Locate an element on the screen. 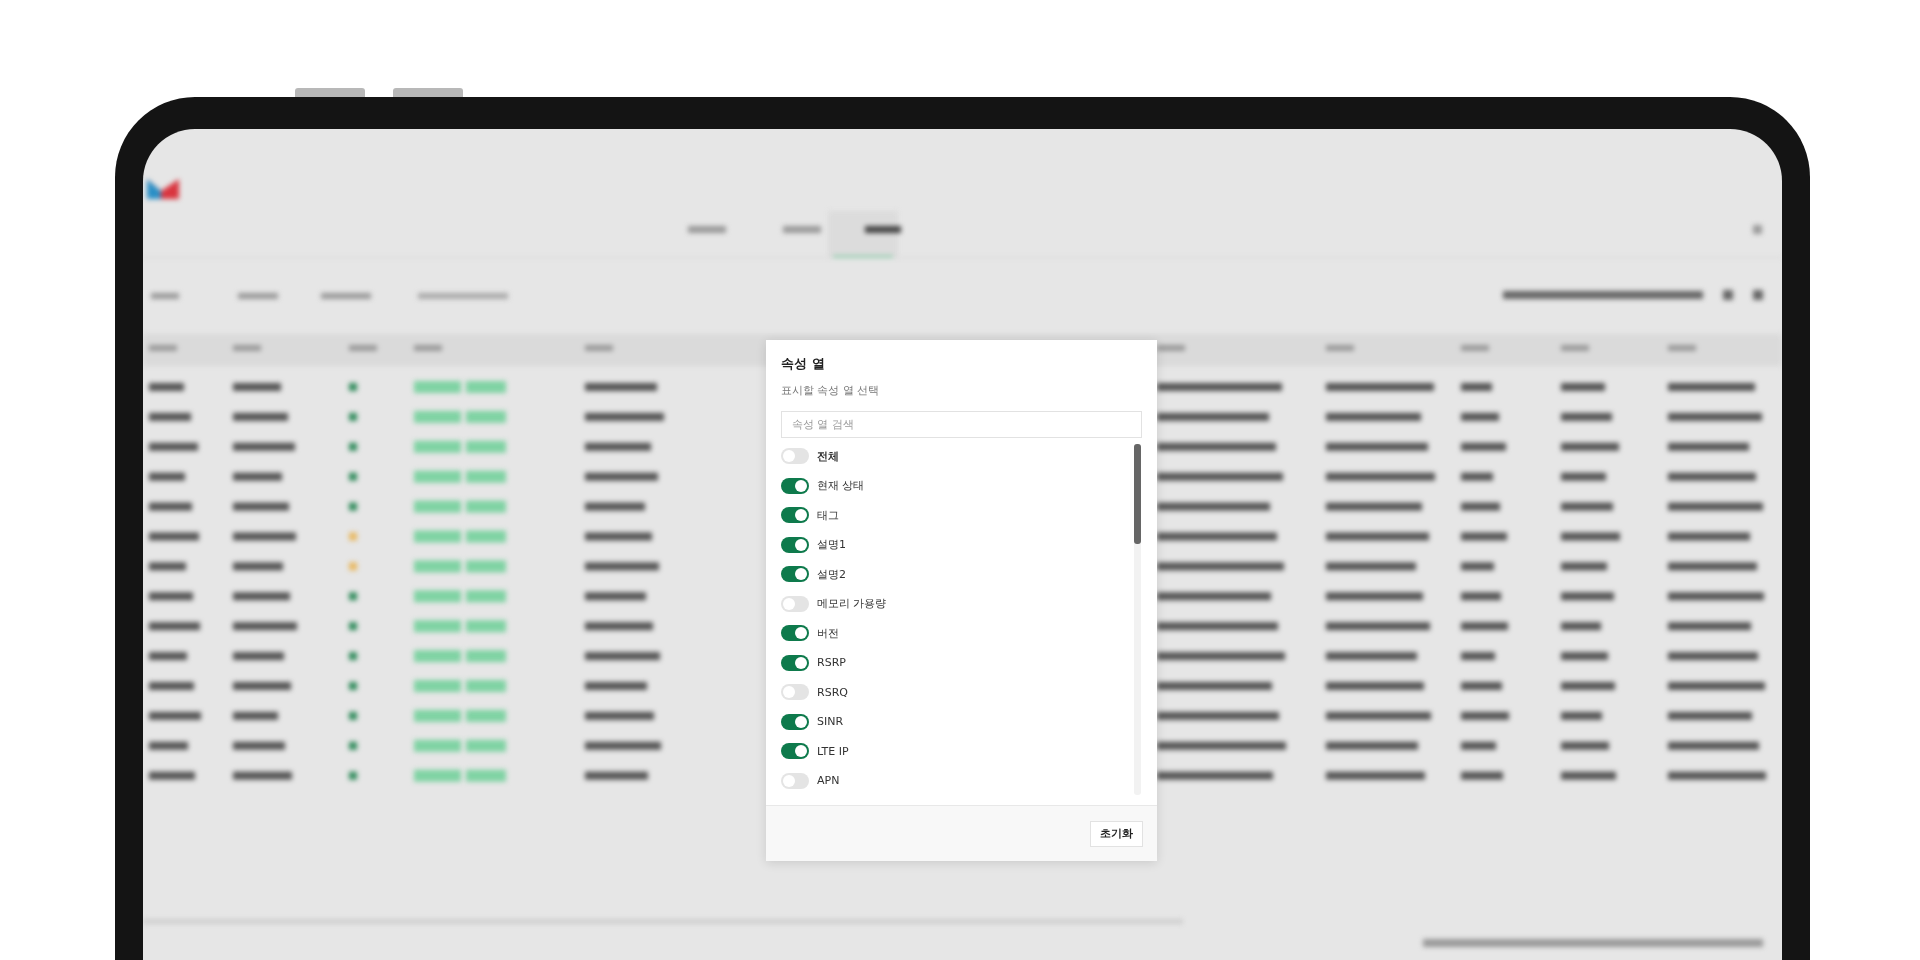 Image resolution: width=1920 pixels, height=960 pixels. scrollbar is located at coordinates (1137, 619).